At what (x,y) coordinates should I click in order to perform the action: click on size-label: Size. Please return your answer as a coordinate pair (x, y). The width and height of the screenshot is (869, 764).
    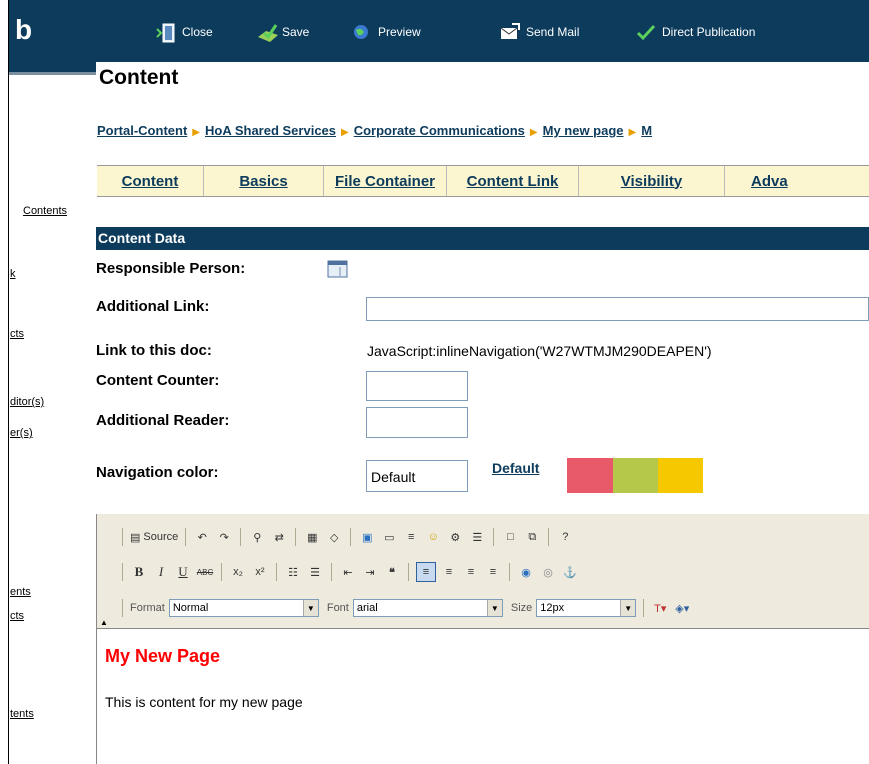
    Looking at the image, I should click on (521, 608).